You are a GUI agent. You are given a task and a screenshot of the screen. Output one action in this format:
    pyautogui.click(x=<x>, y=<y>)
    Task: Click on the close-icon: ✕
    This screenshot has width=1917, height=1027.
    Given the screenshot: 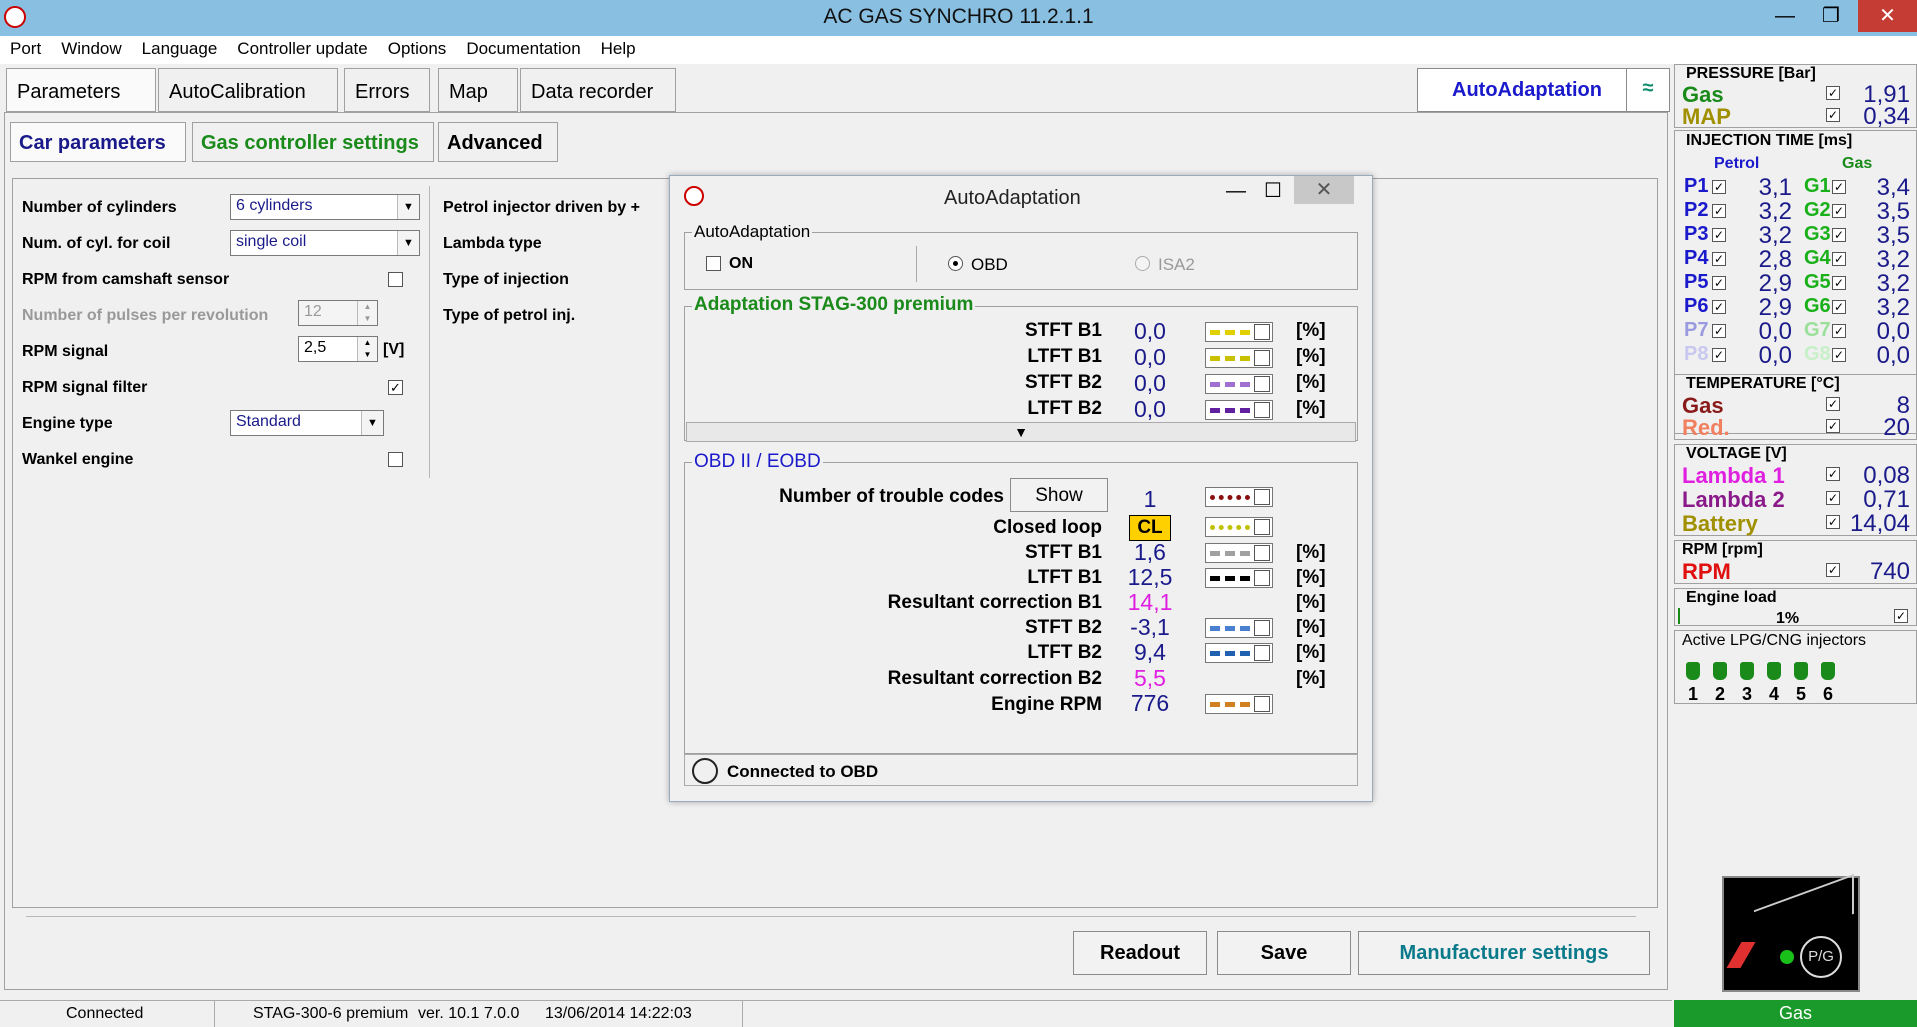 What is the action you would take?
    pyautogui.click(x=1887, y=16)
    